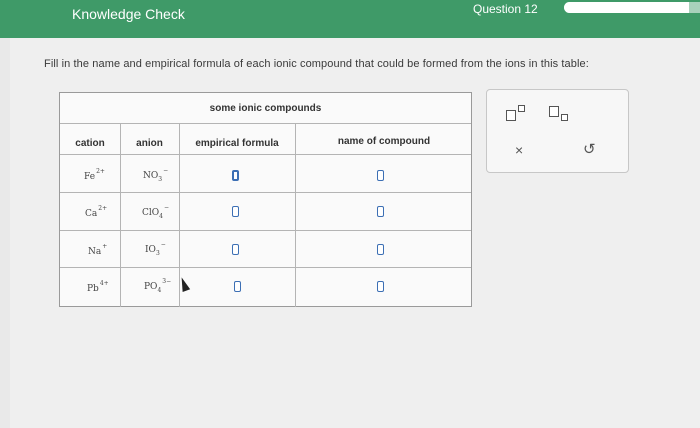 The width and height of the screenshot is (700, 428). Describe the element at coordinates (557, 131) in the screenshot. I see `formula-toolbox: × ↺` at that location.